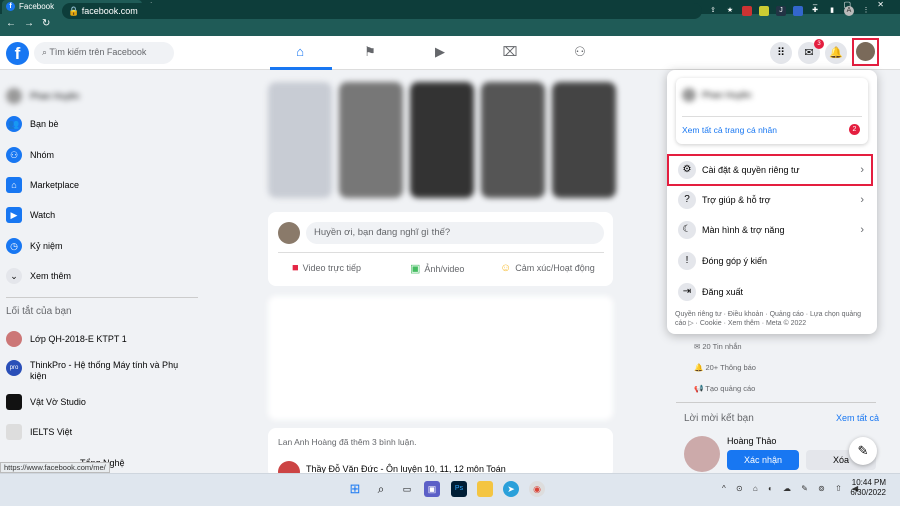 This screenshot has width=900, height=506. Describe the element at coordinates (866, 11) in the screenshot. I see `menu-icon: ⋮` at that location.